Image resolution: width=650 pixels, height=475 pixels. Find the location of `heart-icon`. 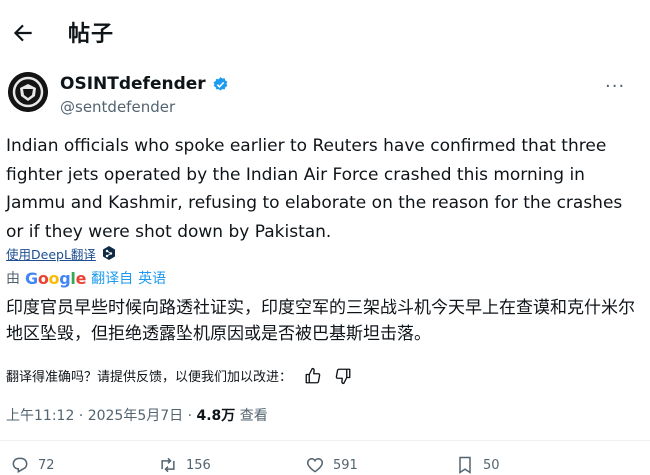

heart-icon is located at coordinates (315, 465).